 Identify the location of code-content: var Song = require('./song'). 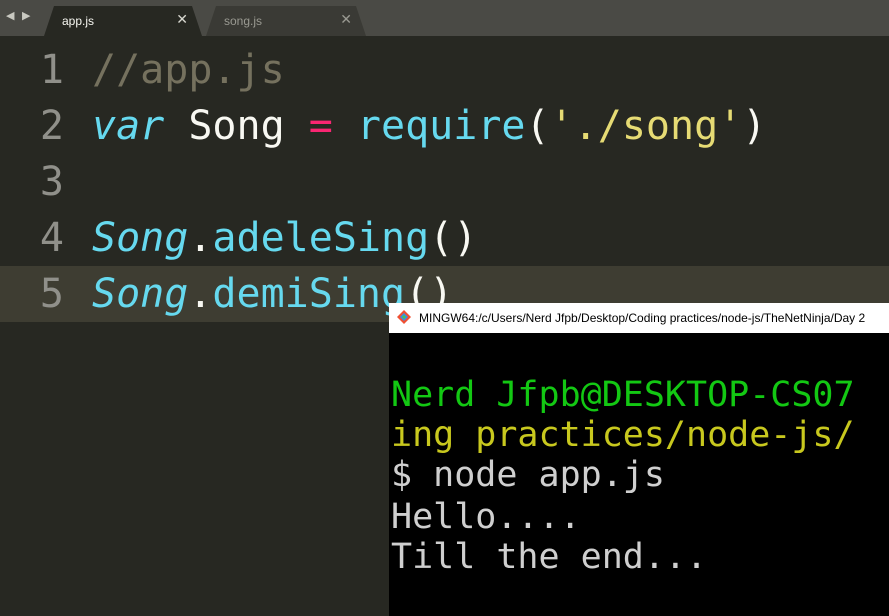
(429, 126).